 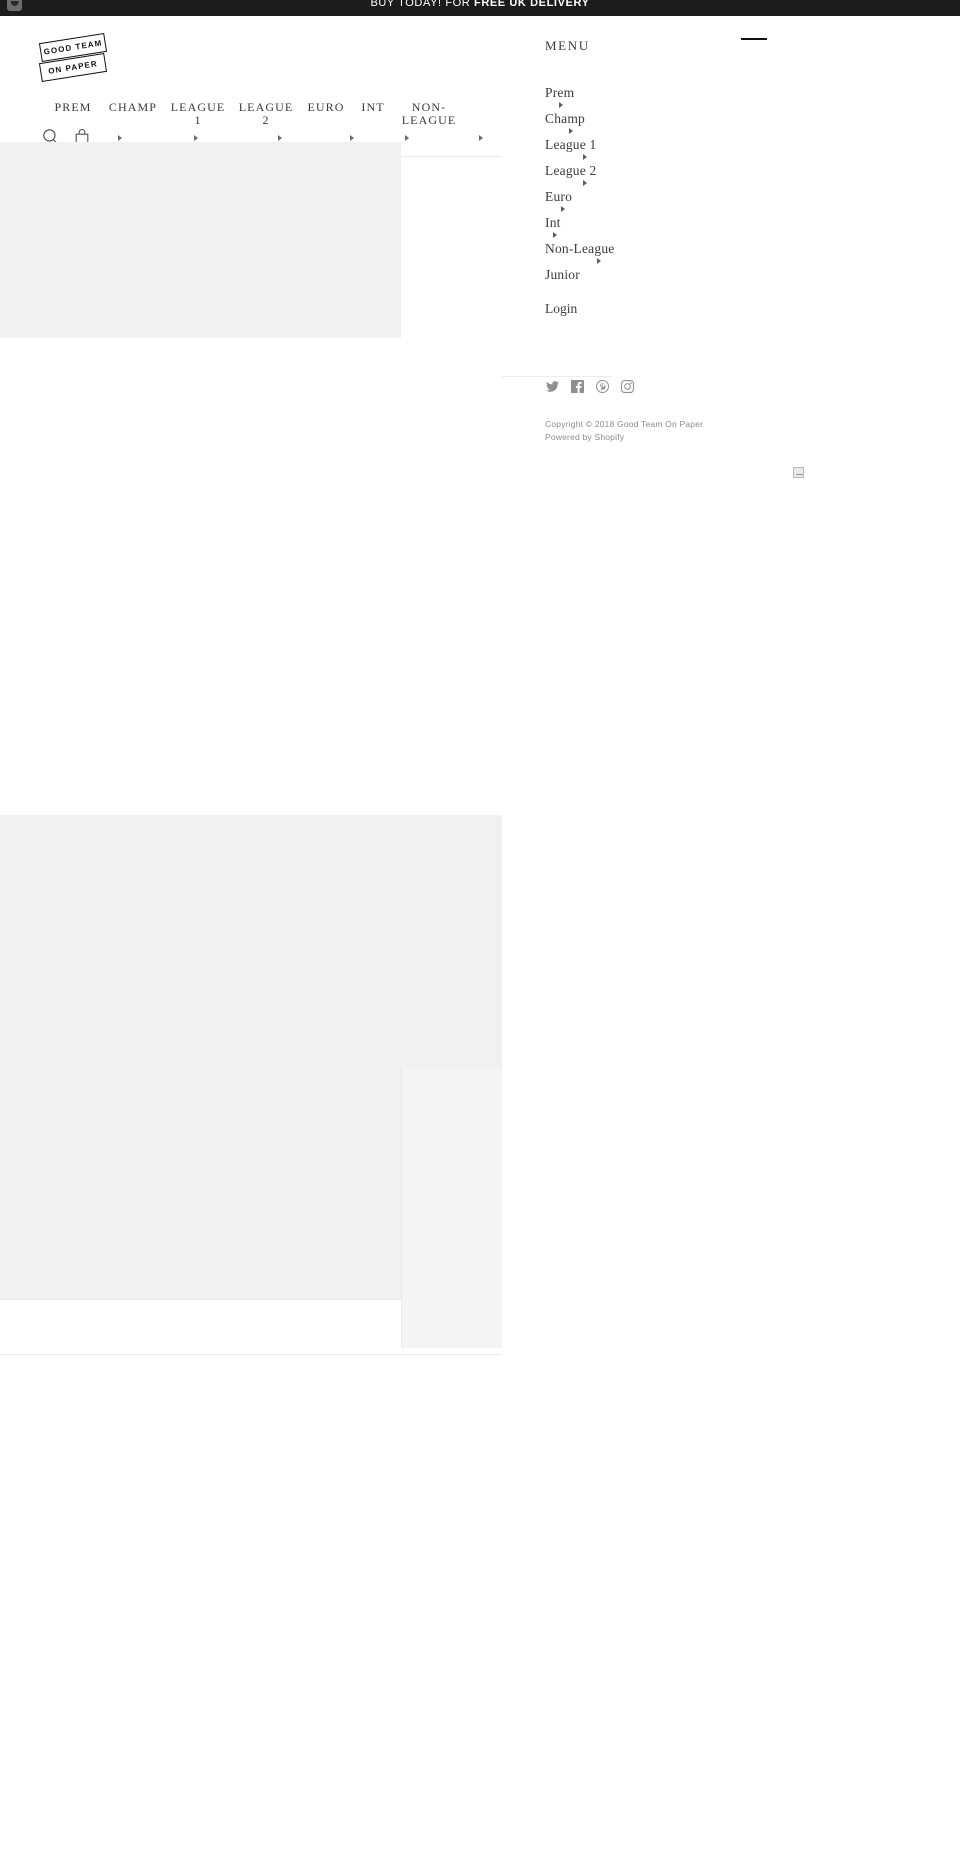 I want to click on nav-item-champ: CHAMP, so click(x=133, y=107).